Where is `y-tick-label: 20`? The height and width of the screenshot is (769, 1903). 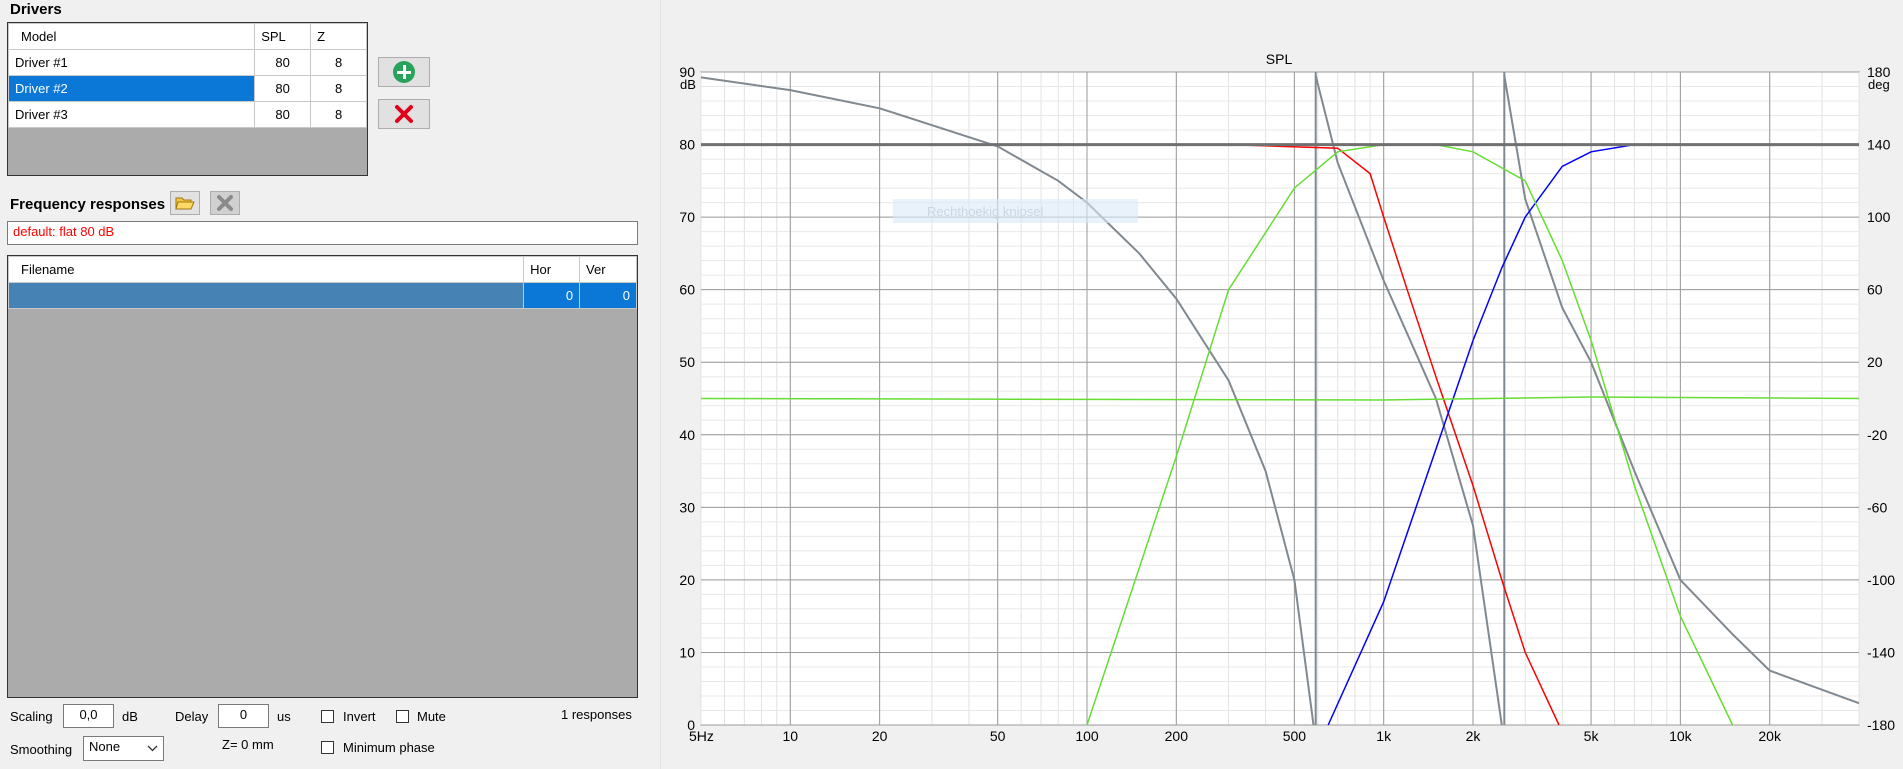
y-tick-label: 20 is located at coordinates (687, 580).